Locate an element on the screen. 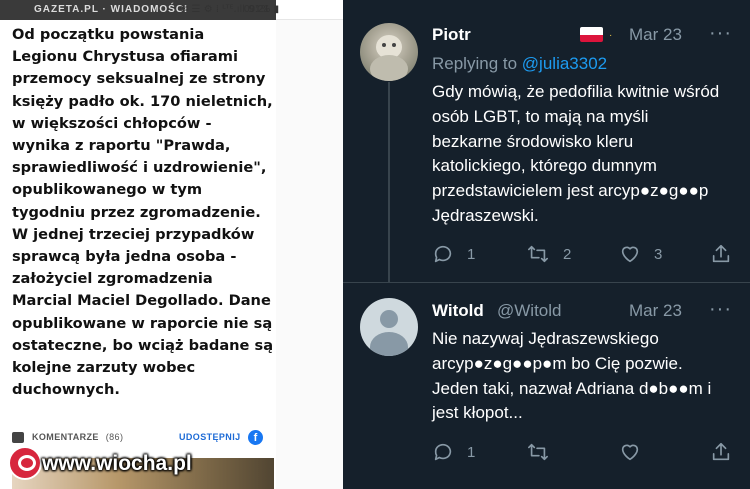 The image size is (750, 489). share-button: UDOSTĘPNIJ is located at coordinates (210, 437).